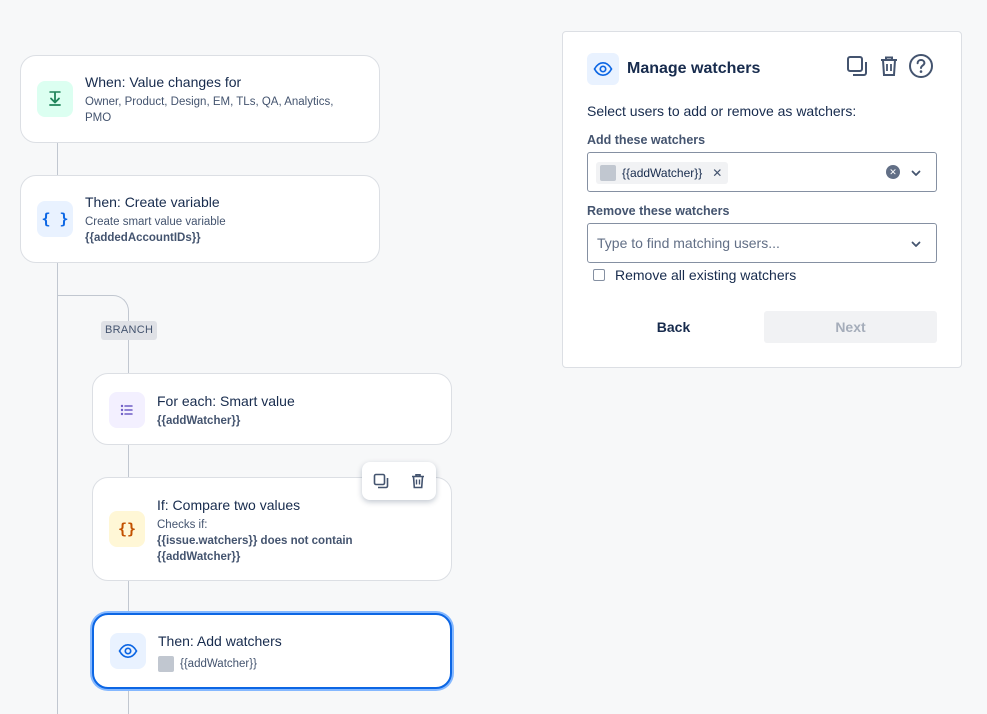  Describe the element at coordinates (220, 641) in the screenshot. I see `add-watchers-title: Then: Add watchers` at that location.